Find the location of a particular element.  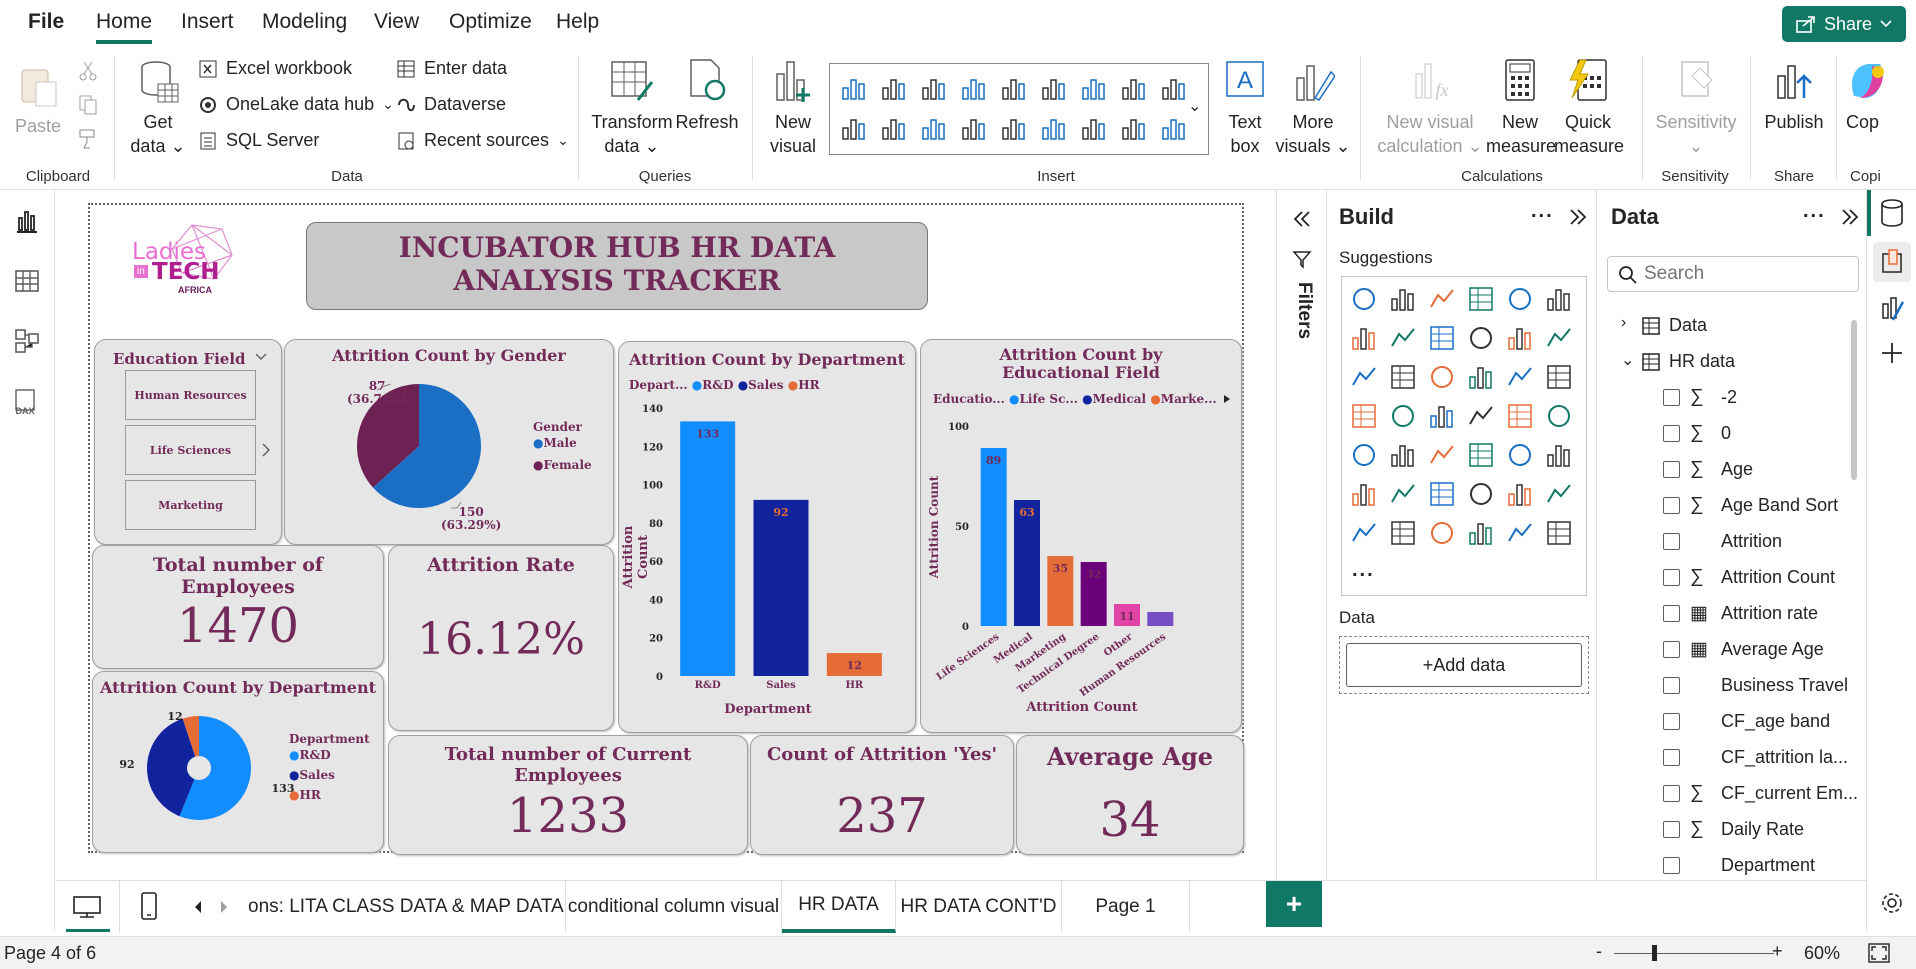

add-pane-icon is located at coordinates (1892, 353).